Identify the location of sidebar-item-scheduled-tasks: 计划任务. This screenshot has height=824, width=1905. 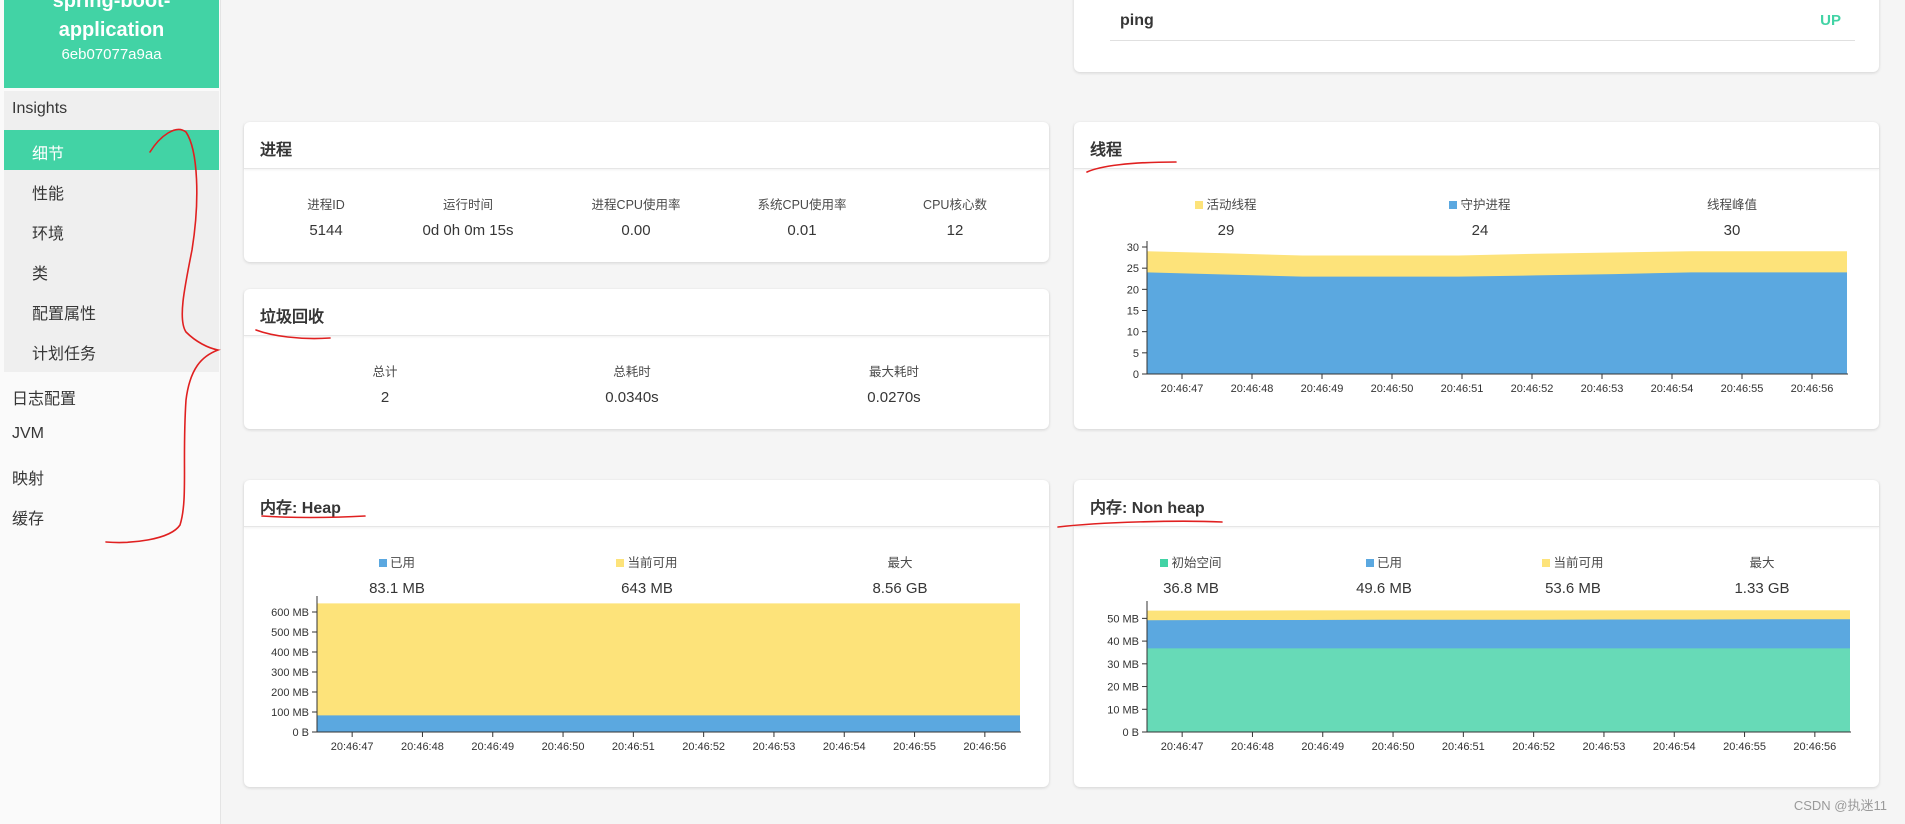
(64, 352).